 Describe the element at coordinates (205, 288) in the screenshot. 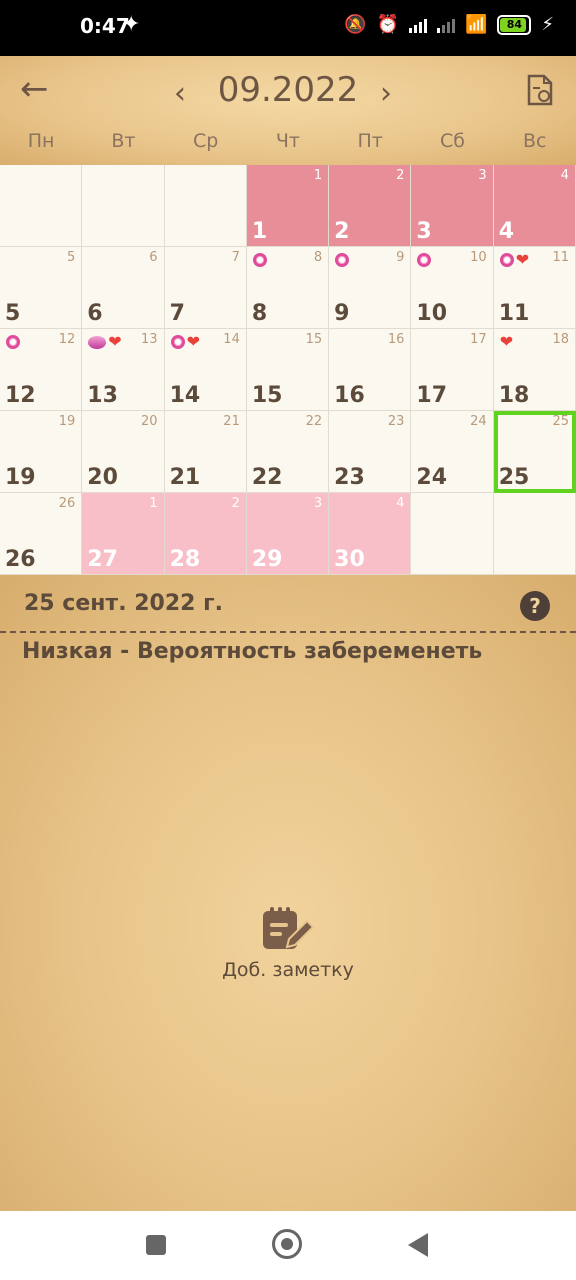

I see `calendar-day-cell: 77` at that location.